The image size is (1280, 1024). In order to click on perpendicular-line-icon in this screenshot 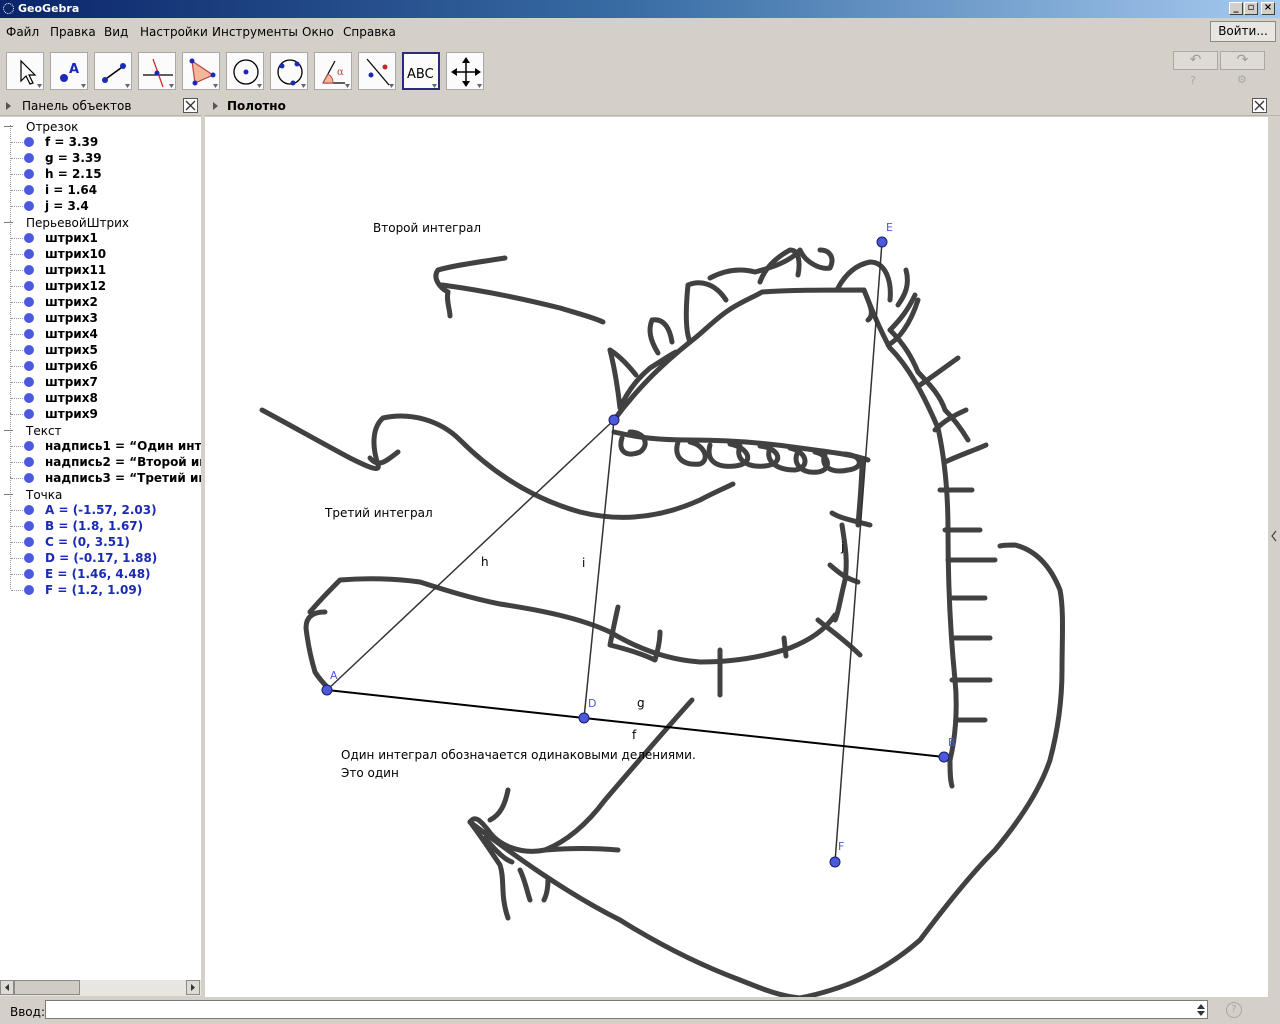, I will do `click(158, 73)`.